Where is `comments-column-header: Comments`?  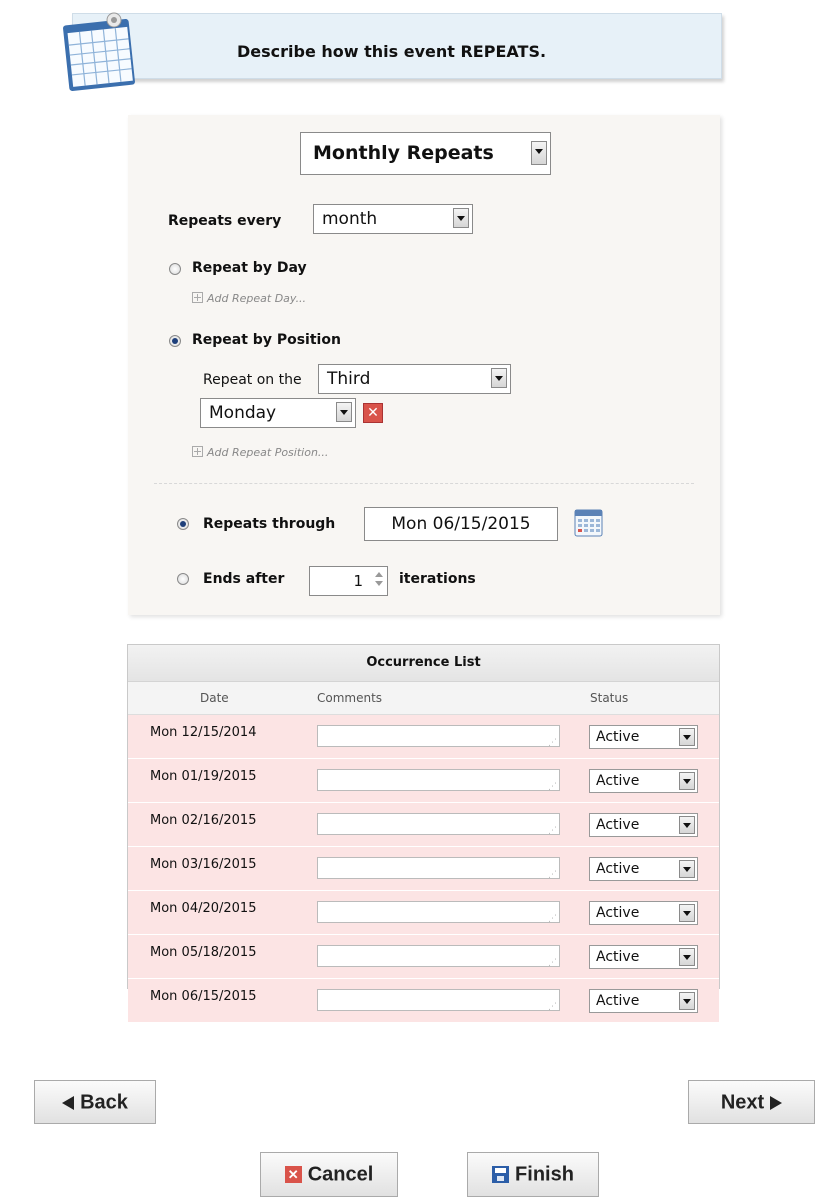
comments-column-header: Comments is located at coordinates (350, 698).